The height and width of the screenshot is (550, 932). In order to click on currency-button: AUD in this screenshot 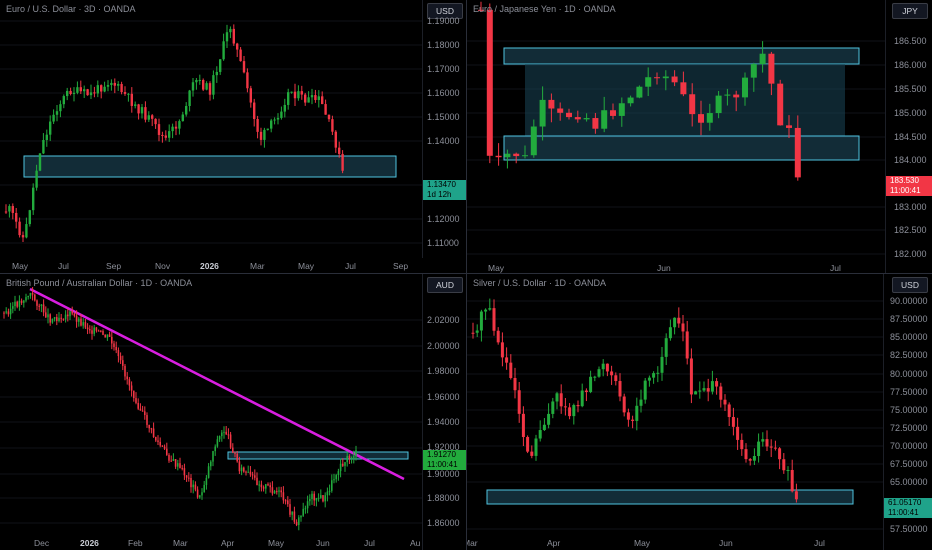, I will do `click(445, 285)`.